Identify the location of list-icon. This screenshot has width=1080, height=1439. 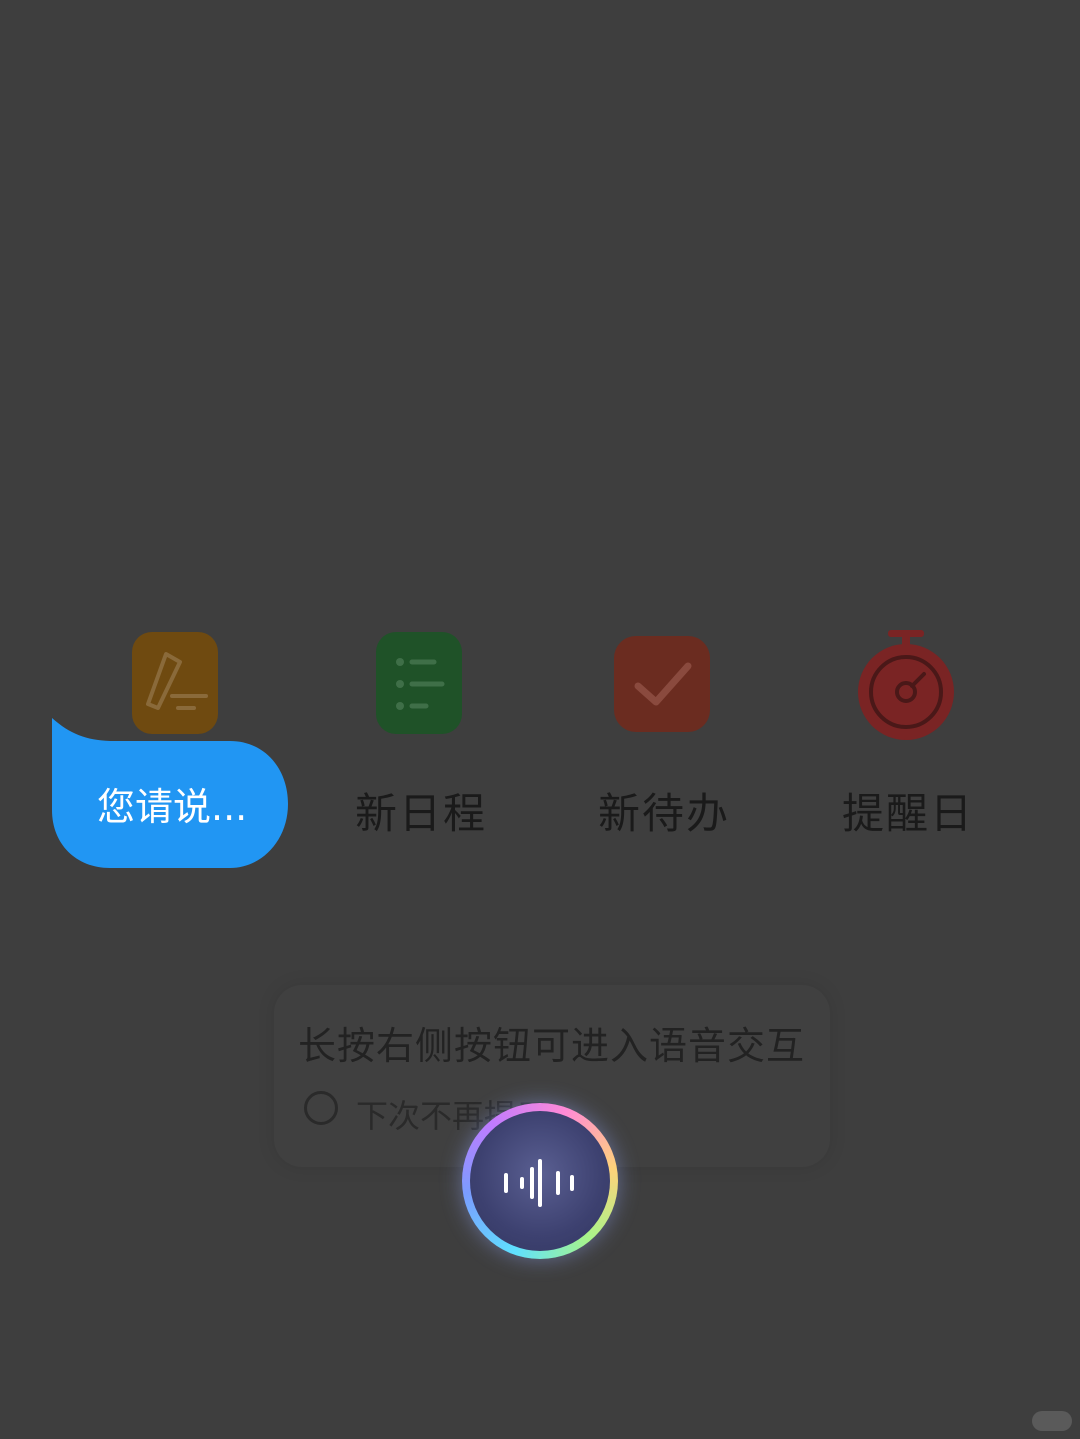
(420, 684).